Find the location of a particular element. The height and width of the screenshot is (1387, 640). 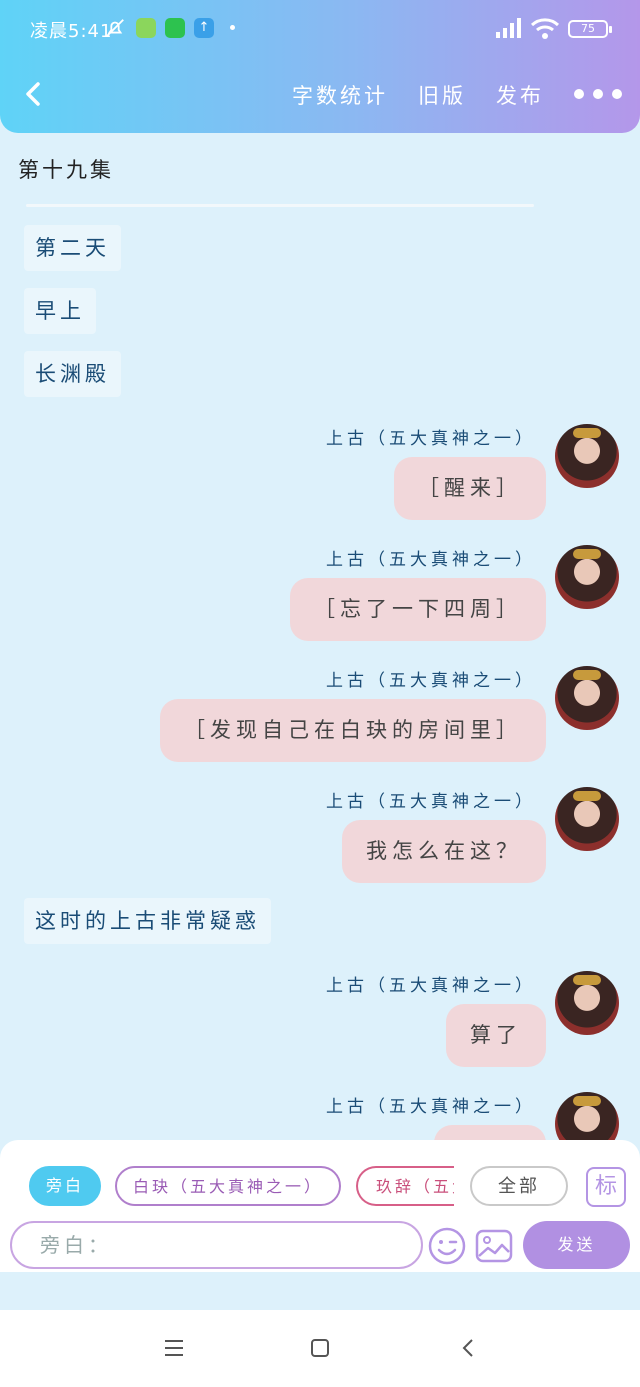

send-button: 发送 is located at coordinates (576, 1245).